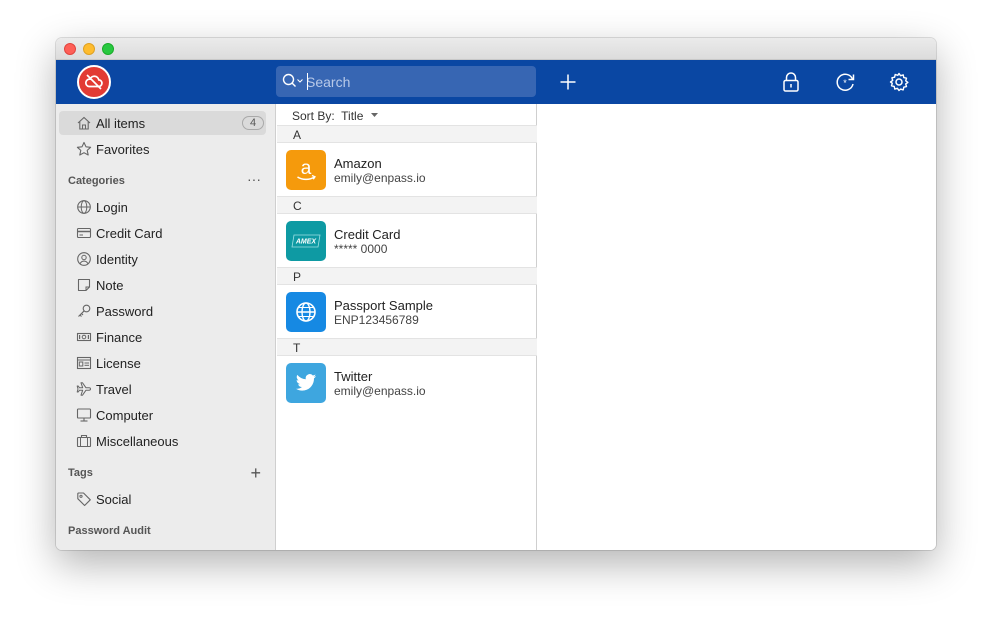  What do you see at coordinates (84, 233) in the screenshot?
I see `credit-card-icon` at bounding box center [84, 233].